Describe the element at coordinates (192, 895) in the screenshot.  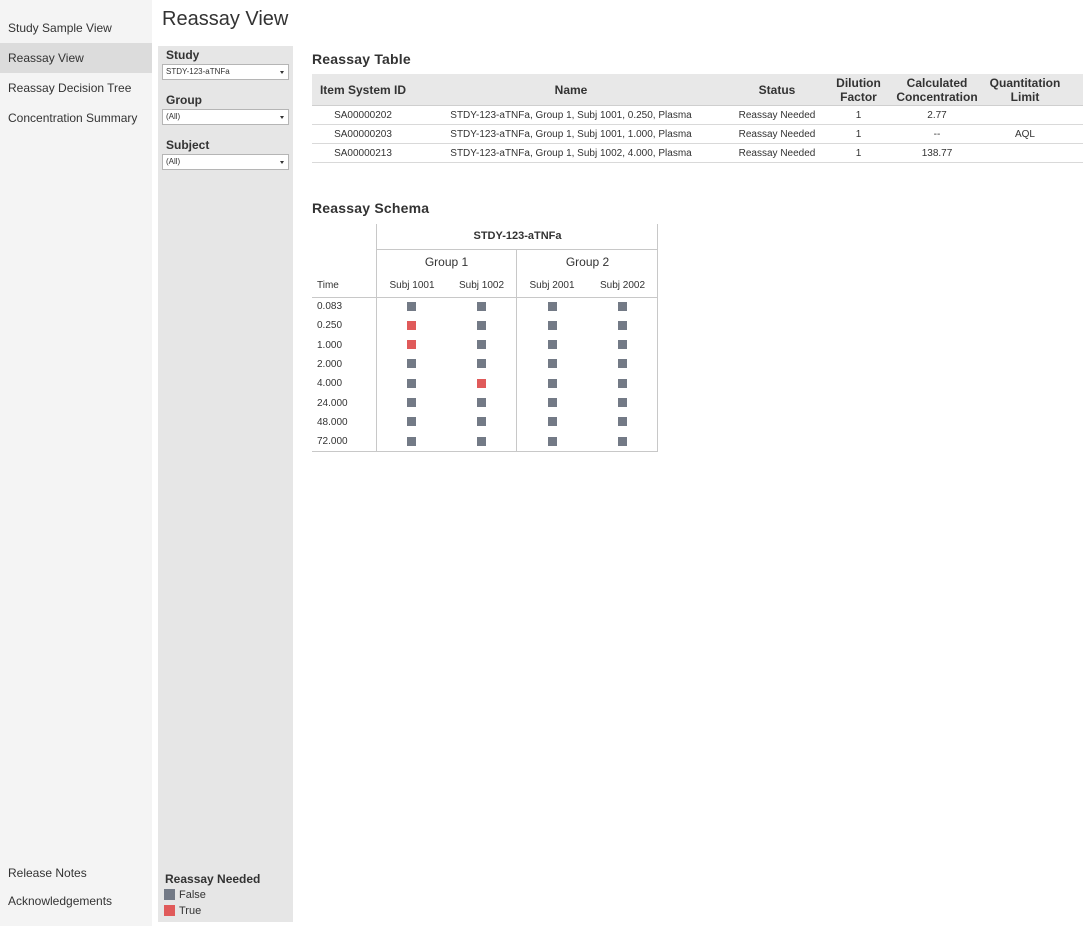
I see `legend-label-false: False` at that location.